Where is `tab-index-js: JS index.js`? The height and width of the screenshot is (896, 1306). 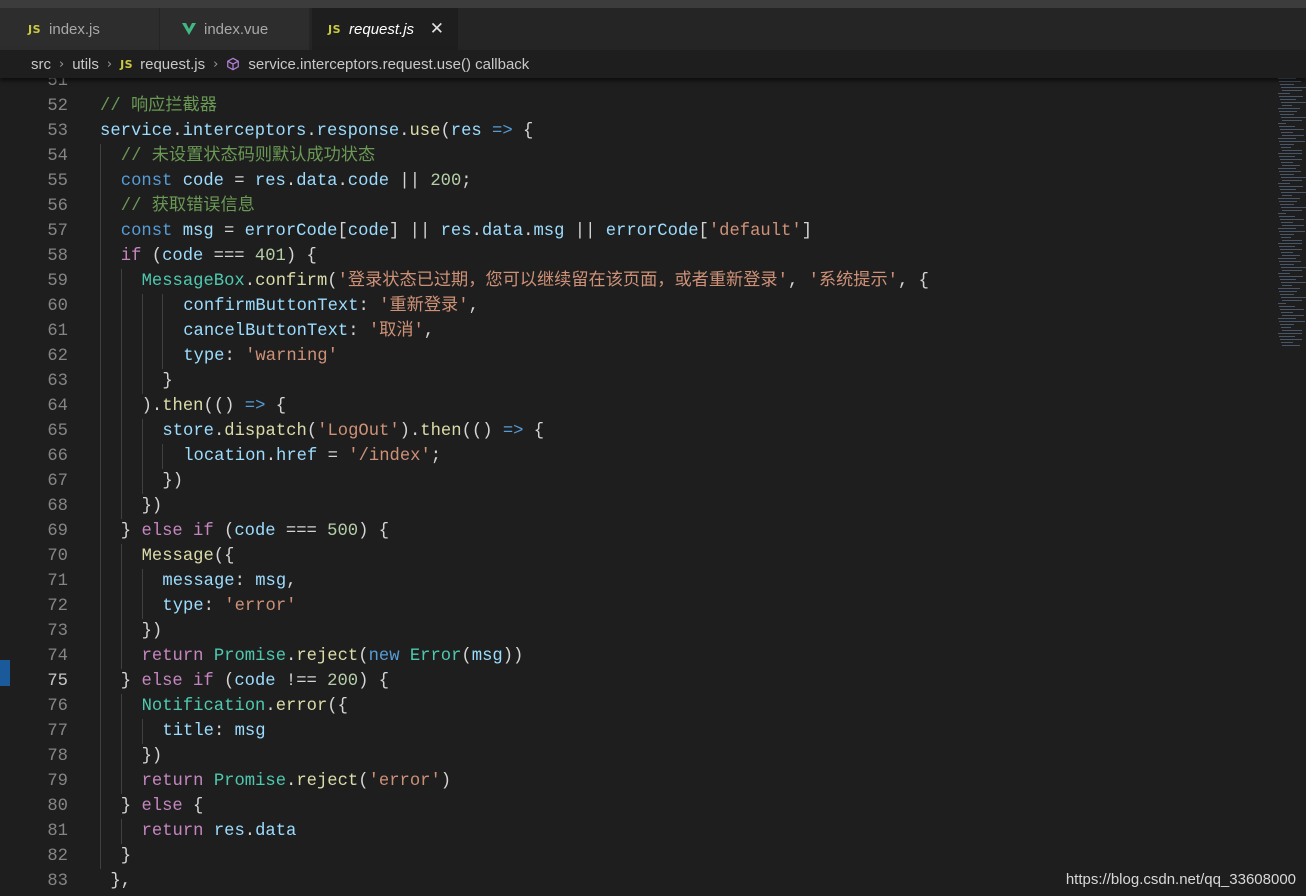 tab-index-js: JS index.js is located at coordinates (86, 29).